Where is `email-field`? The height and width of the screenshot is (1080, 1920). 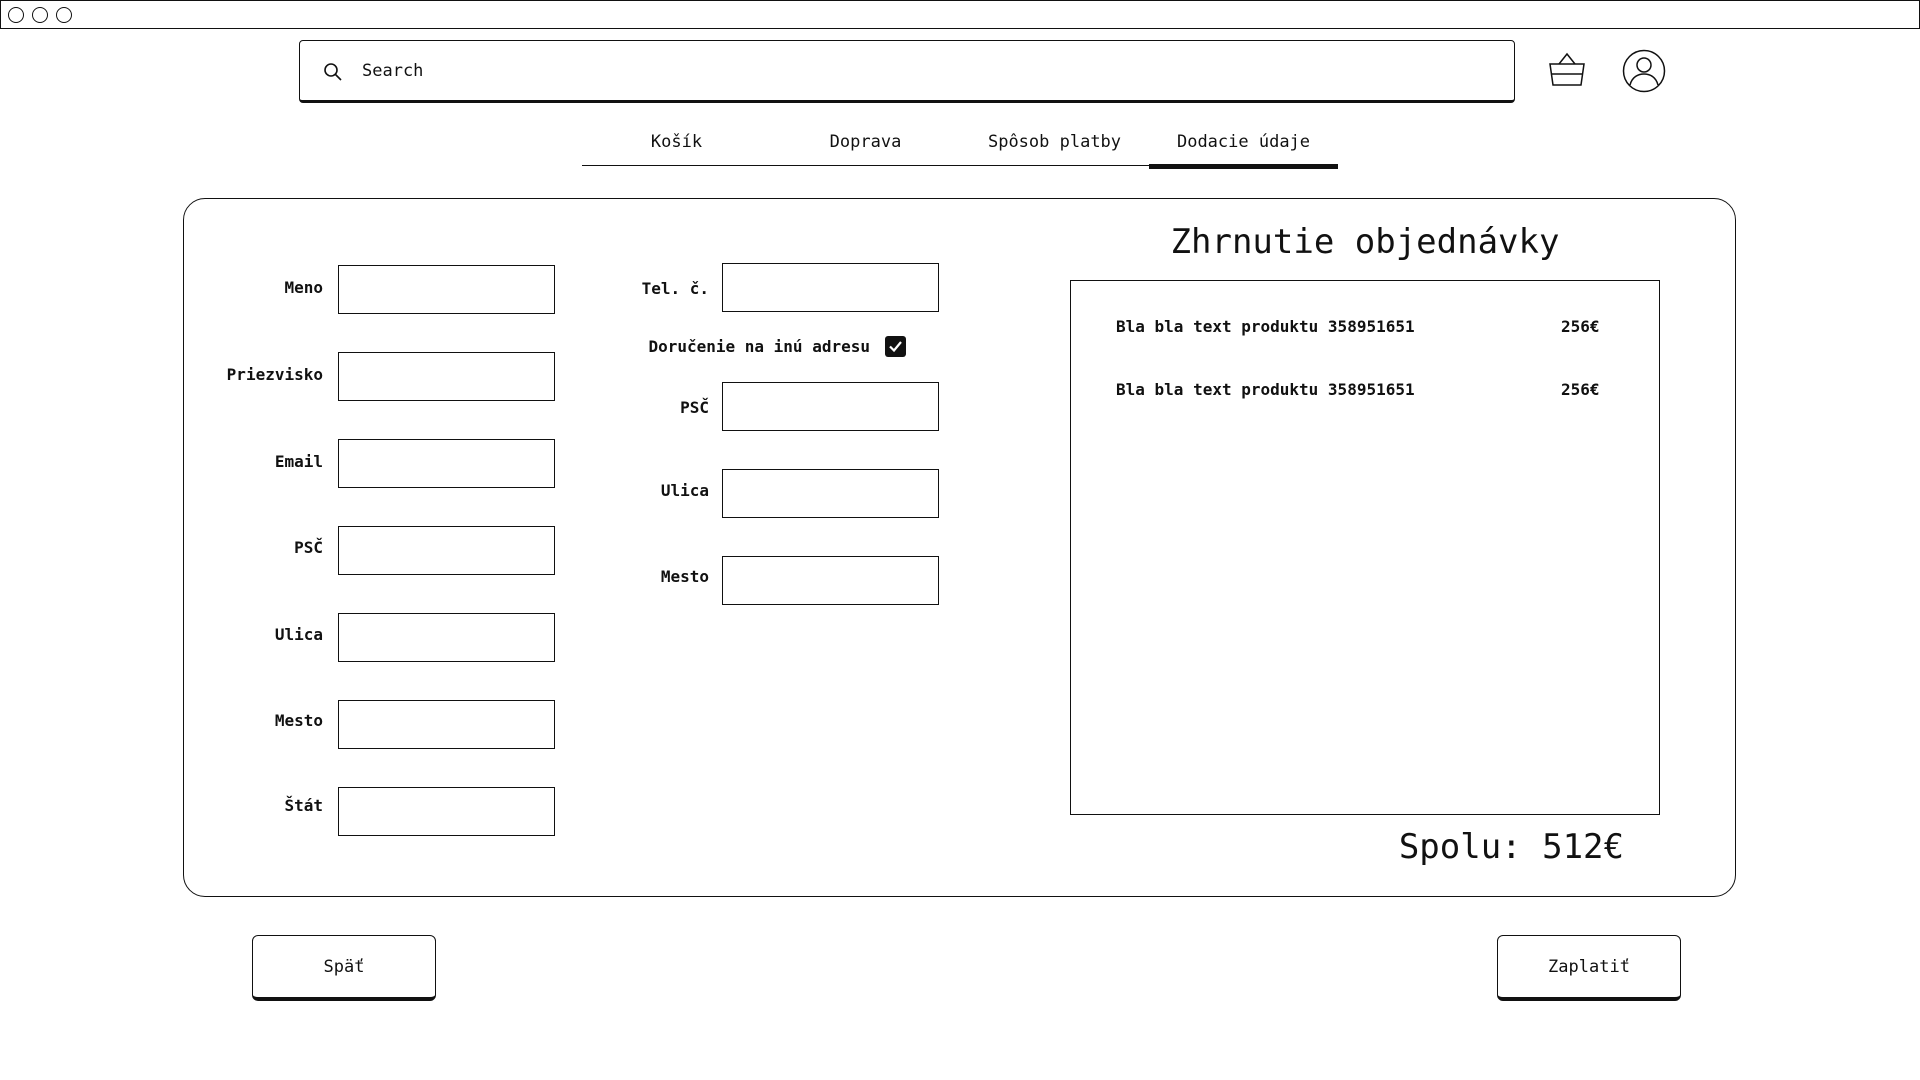 email-field is located at coordinates (446, 463).